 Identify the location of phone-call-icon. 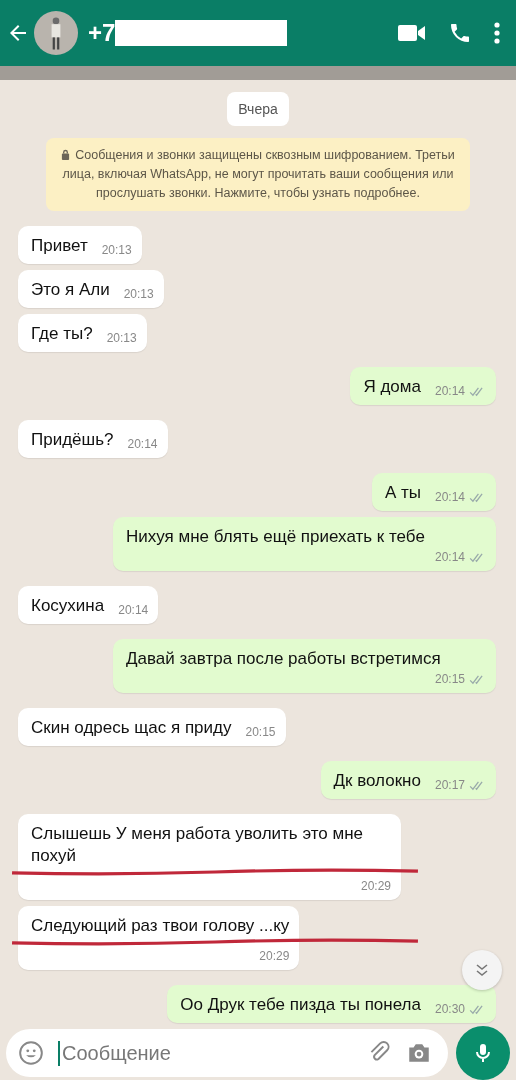
(460, 33).